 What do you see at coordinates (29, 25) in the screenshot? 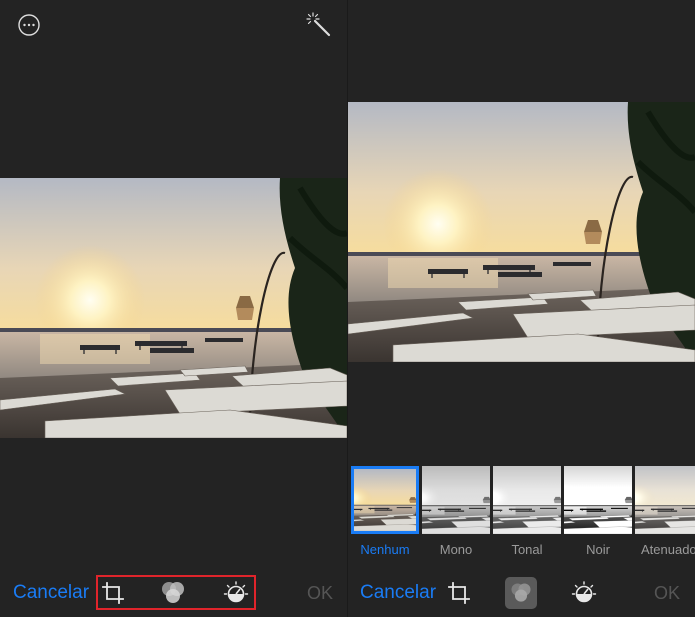
I see `more-options-icon` at bounding box center [29, 25].